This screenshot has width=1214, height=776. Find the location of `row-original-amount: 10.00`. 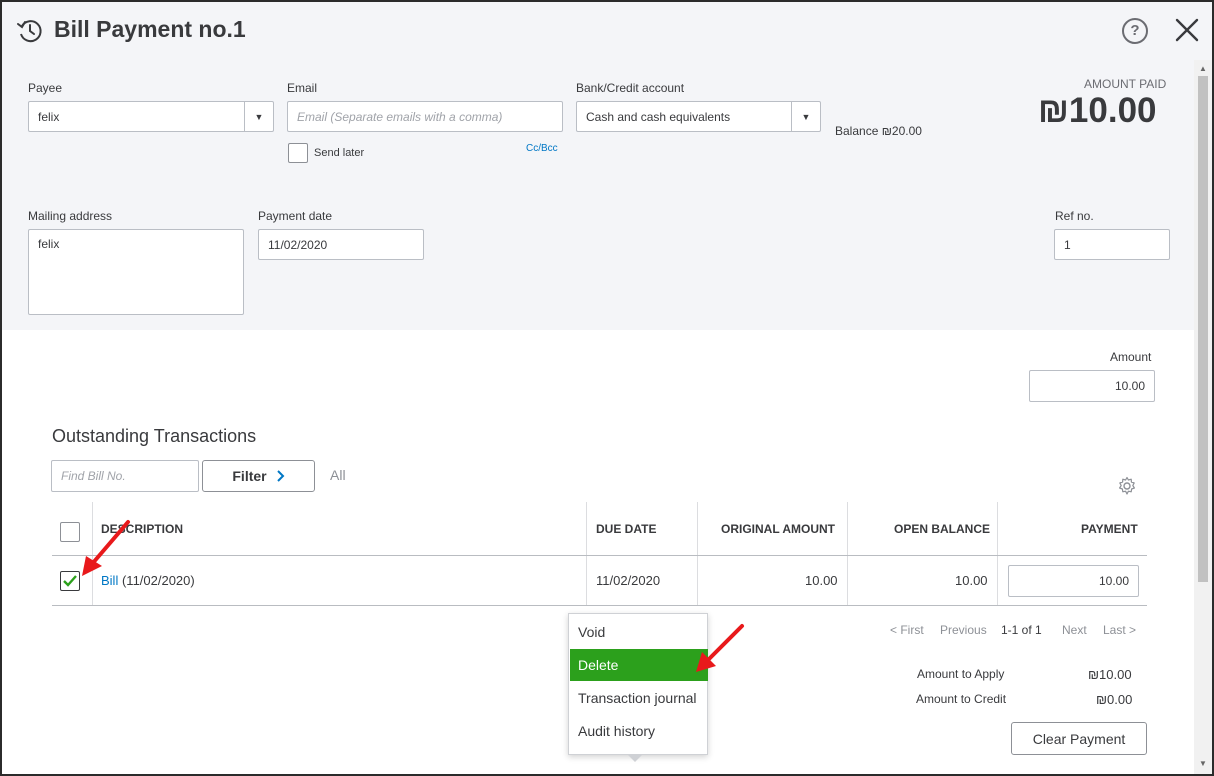

row-original-amount: 10.00 is located at coordinates (821, 580).